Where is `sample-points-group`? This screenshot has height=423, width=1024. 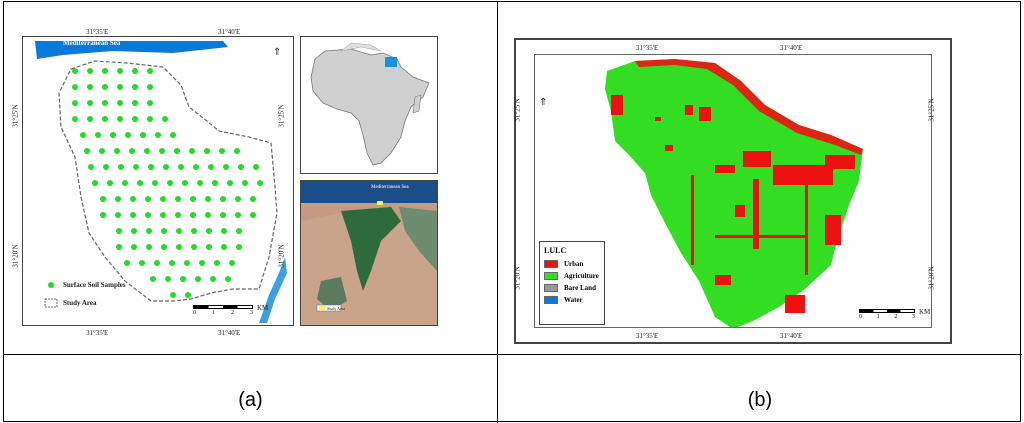
sample-points-group is located at coordinates (167, 183).